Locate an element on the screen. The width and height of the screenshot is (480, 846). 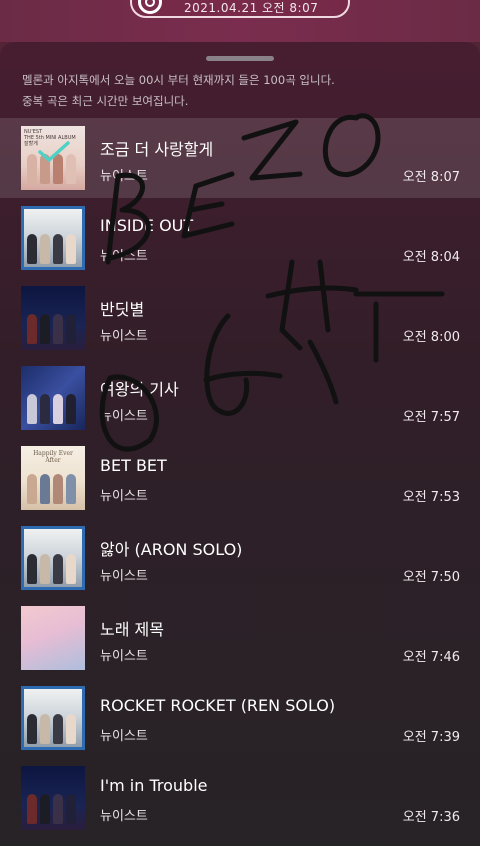
played-time: 오전 7:39 is located at coordinates (431, 737).